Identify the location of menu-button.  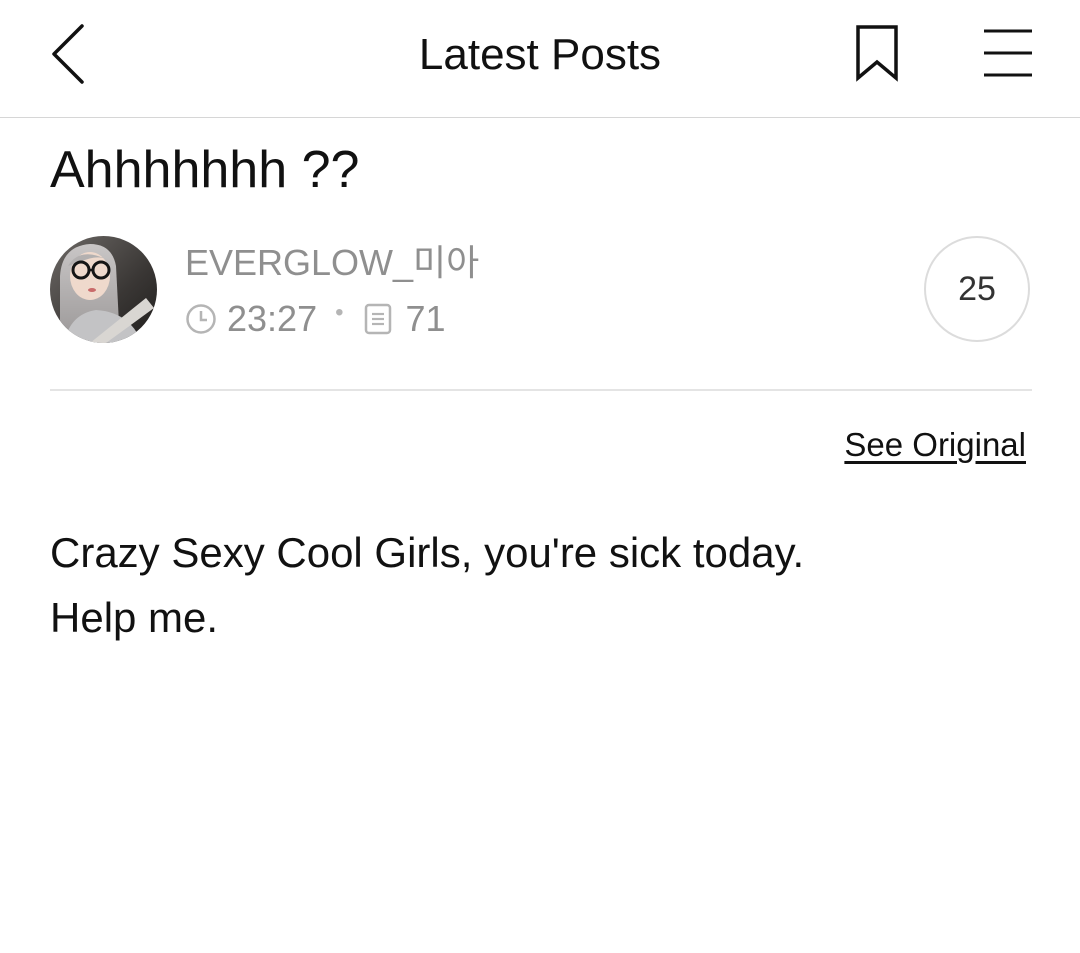
(1008, 53).